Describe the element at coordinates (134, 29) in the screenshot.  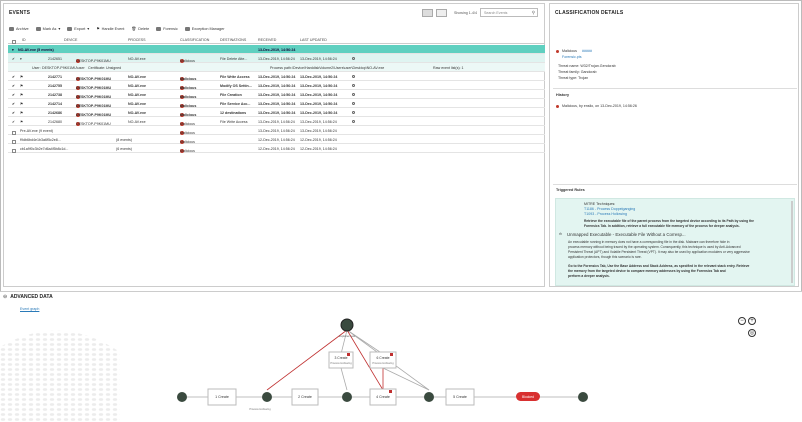
I see `delete-icon: 🗑` at that location.